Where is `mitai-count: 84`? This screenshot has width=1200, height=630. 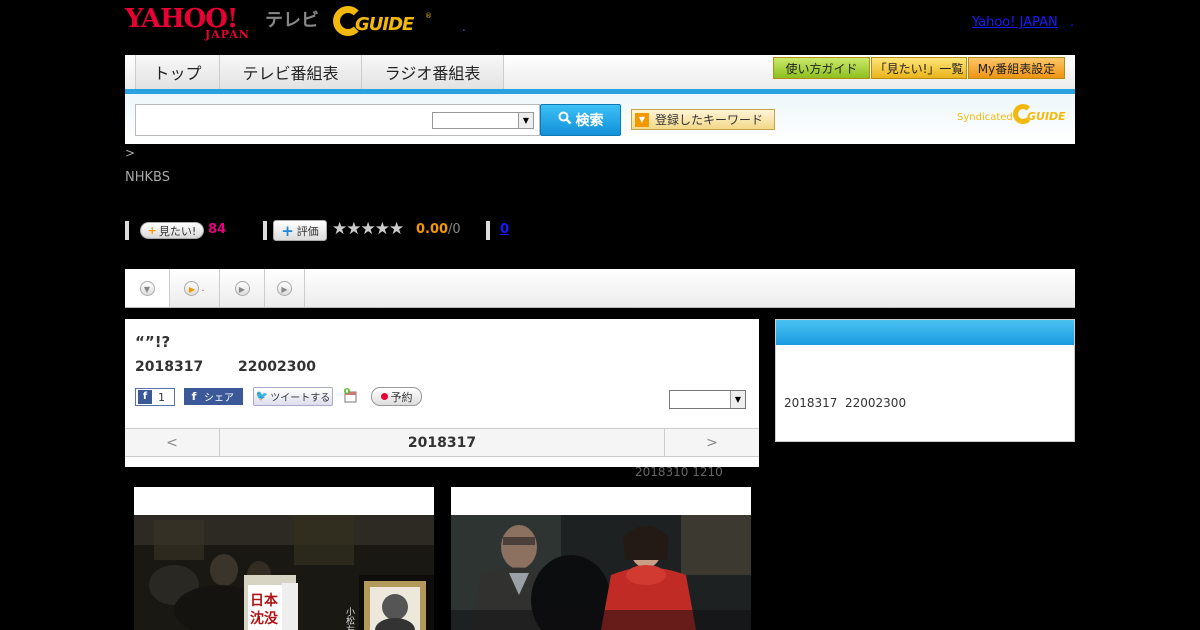
mitai-count: 84 is located at coordinates (217, 229).